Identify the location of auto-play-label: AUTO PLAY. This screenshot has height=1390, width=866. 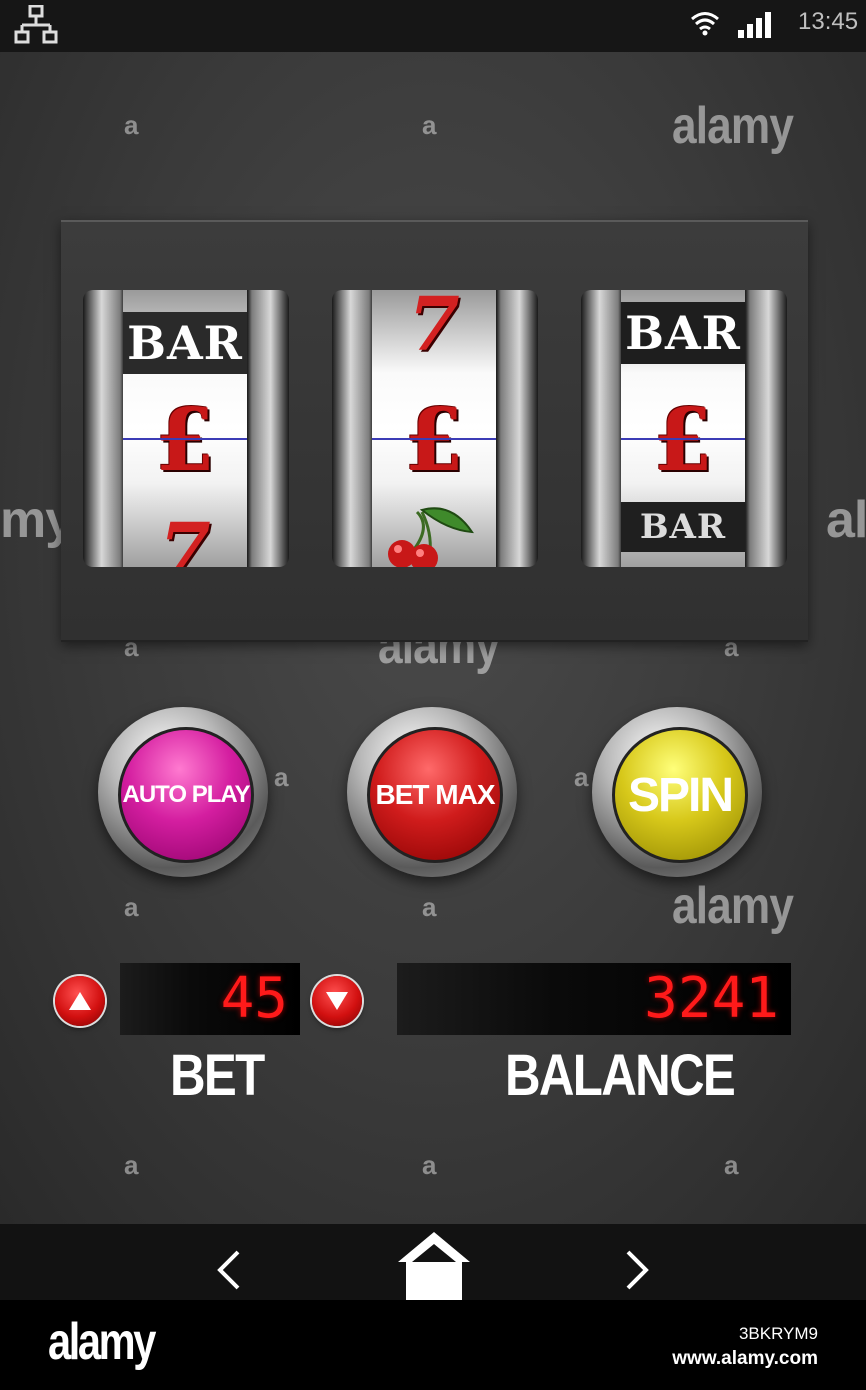
(186, 795).